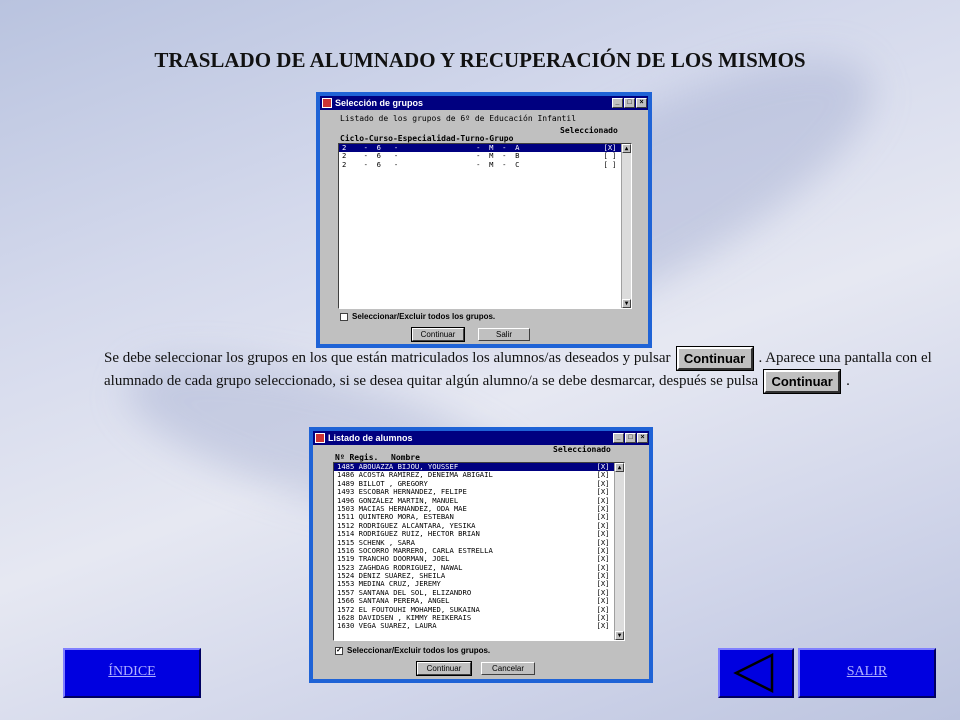 This screenshot has height=720, width=960. Describe the element at coordinates (484, 103) in the screenshot. I see `groups-window-titlebar: Selección de grupos _ □ ×` at that location.